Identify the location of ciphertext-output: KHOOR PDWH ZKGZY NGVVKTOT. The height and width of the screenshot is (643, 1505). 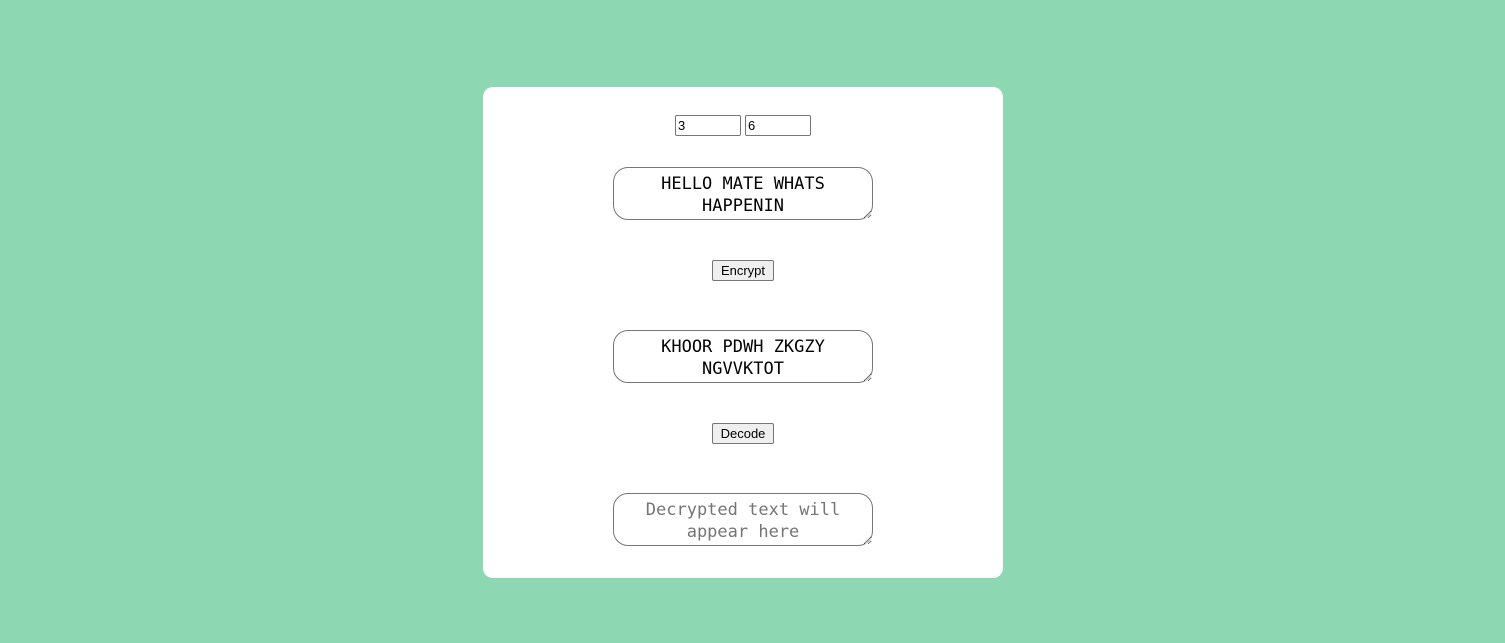
(743, 356).